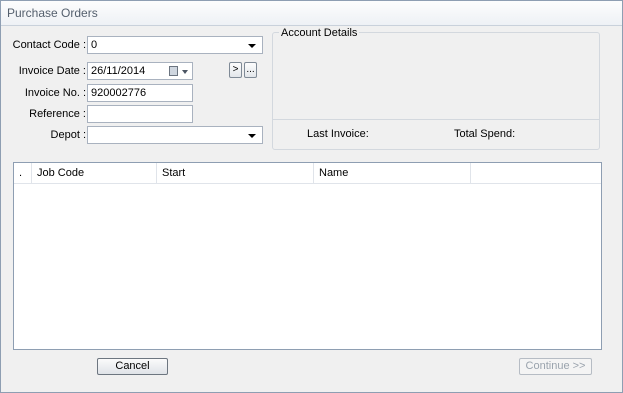  Describe the element at coordinates (175, 45) in the screenshot. I see `contact-code-dropdown: 0` at that location.